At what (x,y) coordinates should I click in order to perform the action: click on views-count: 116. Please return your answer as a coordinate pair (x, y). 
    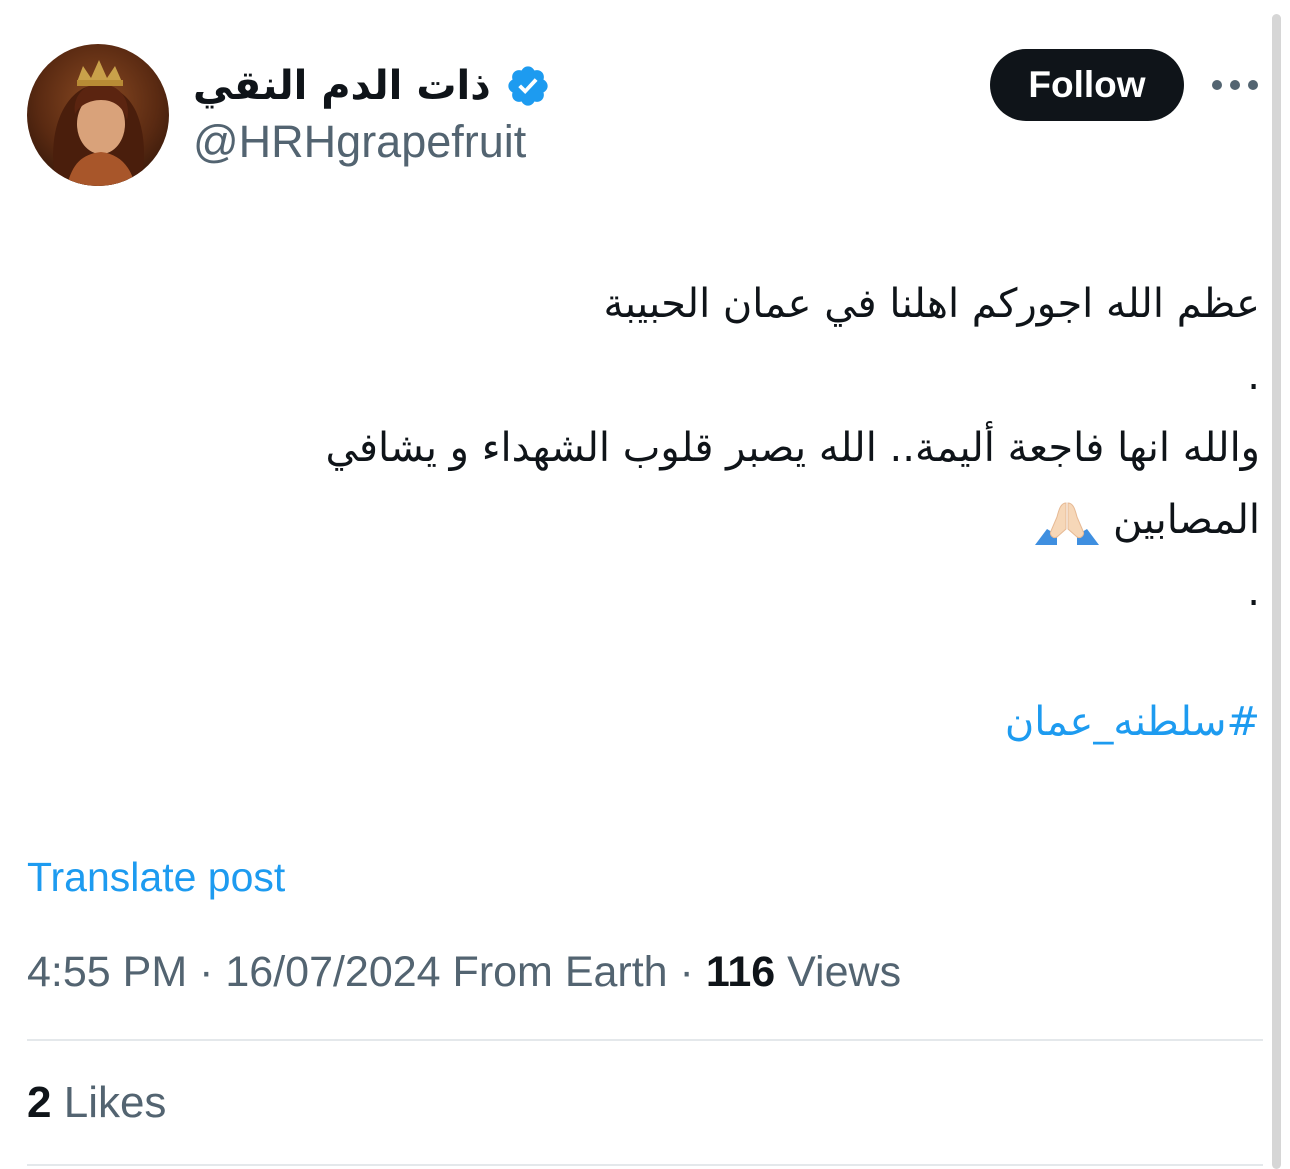
    Looking at the image, I should click on (740, 972).